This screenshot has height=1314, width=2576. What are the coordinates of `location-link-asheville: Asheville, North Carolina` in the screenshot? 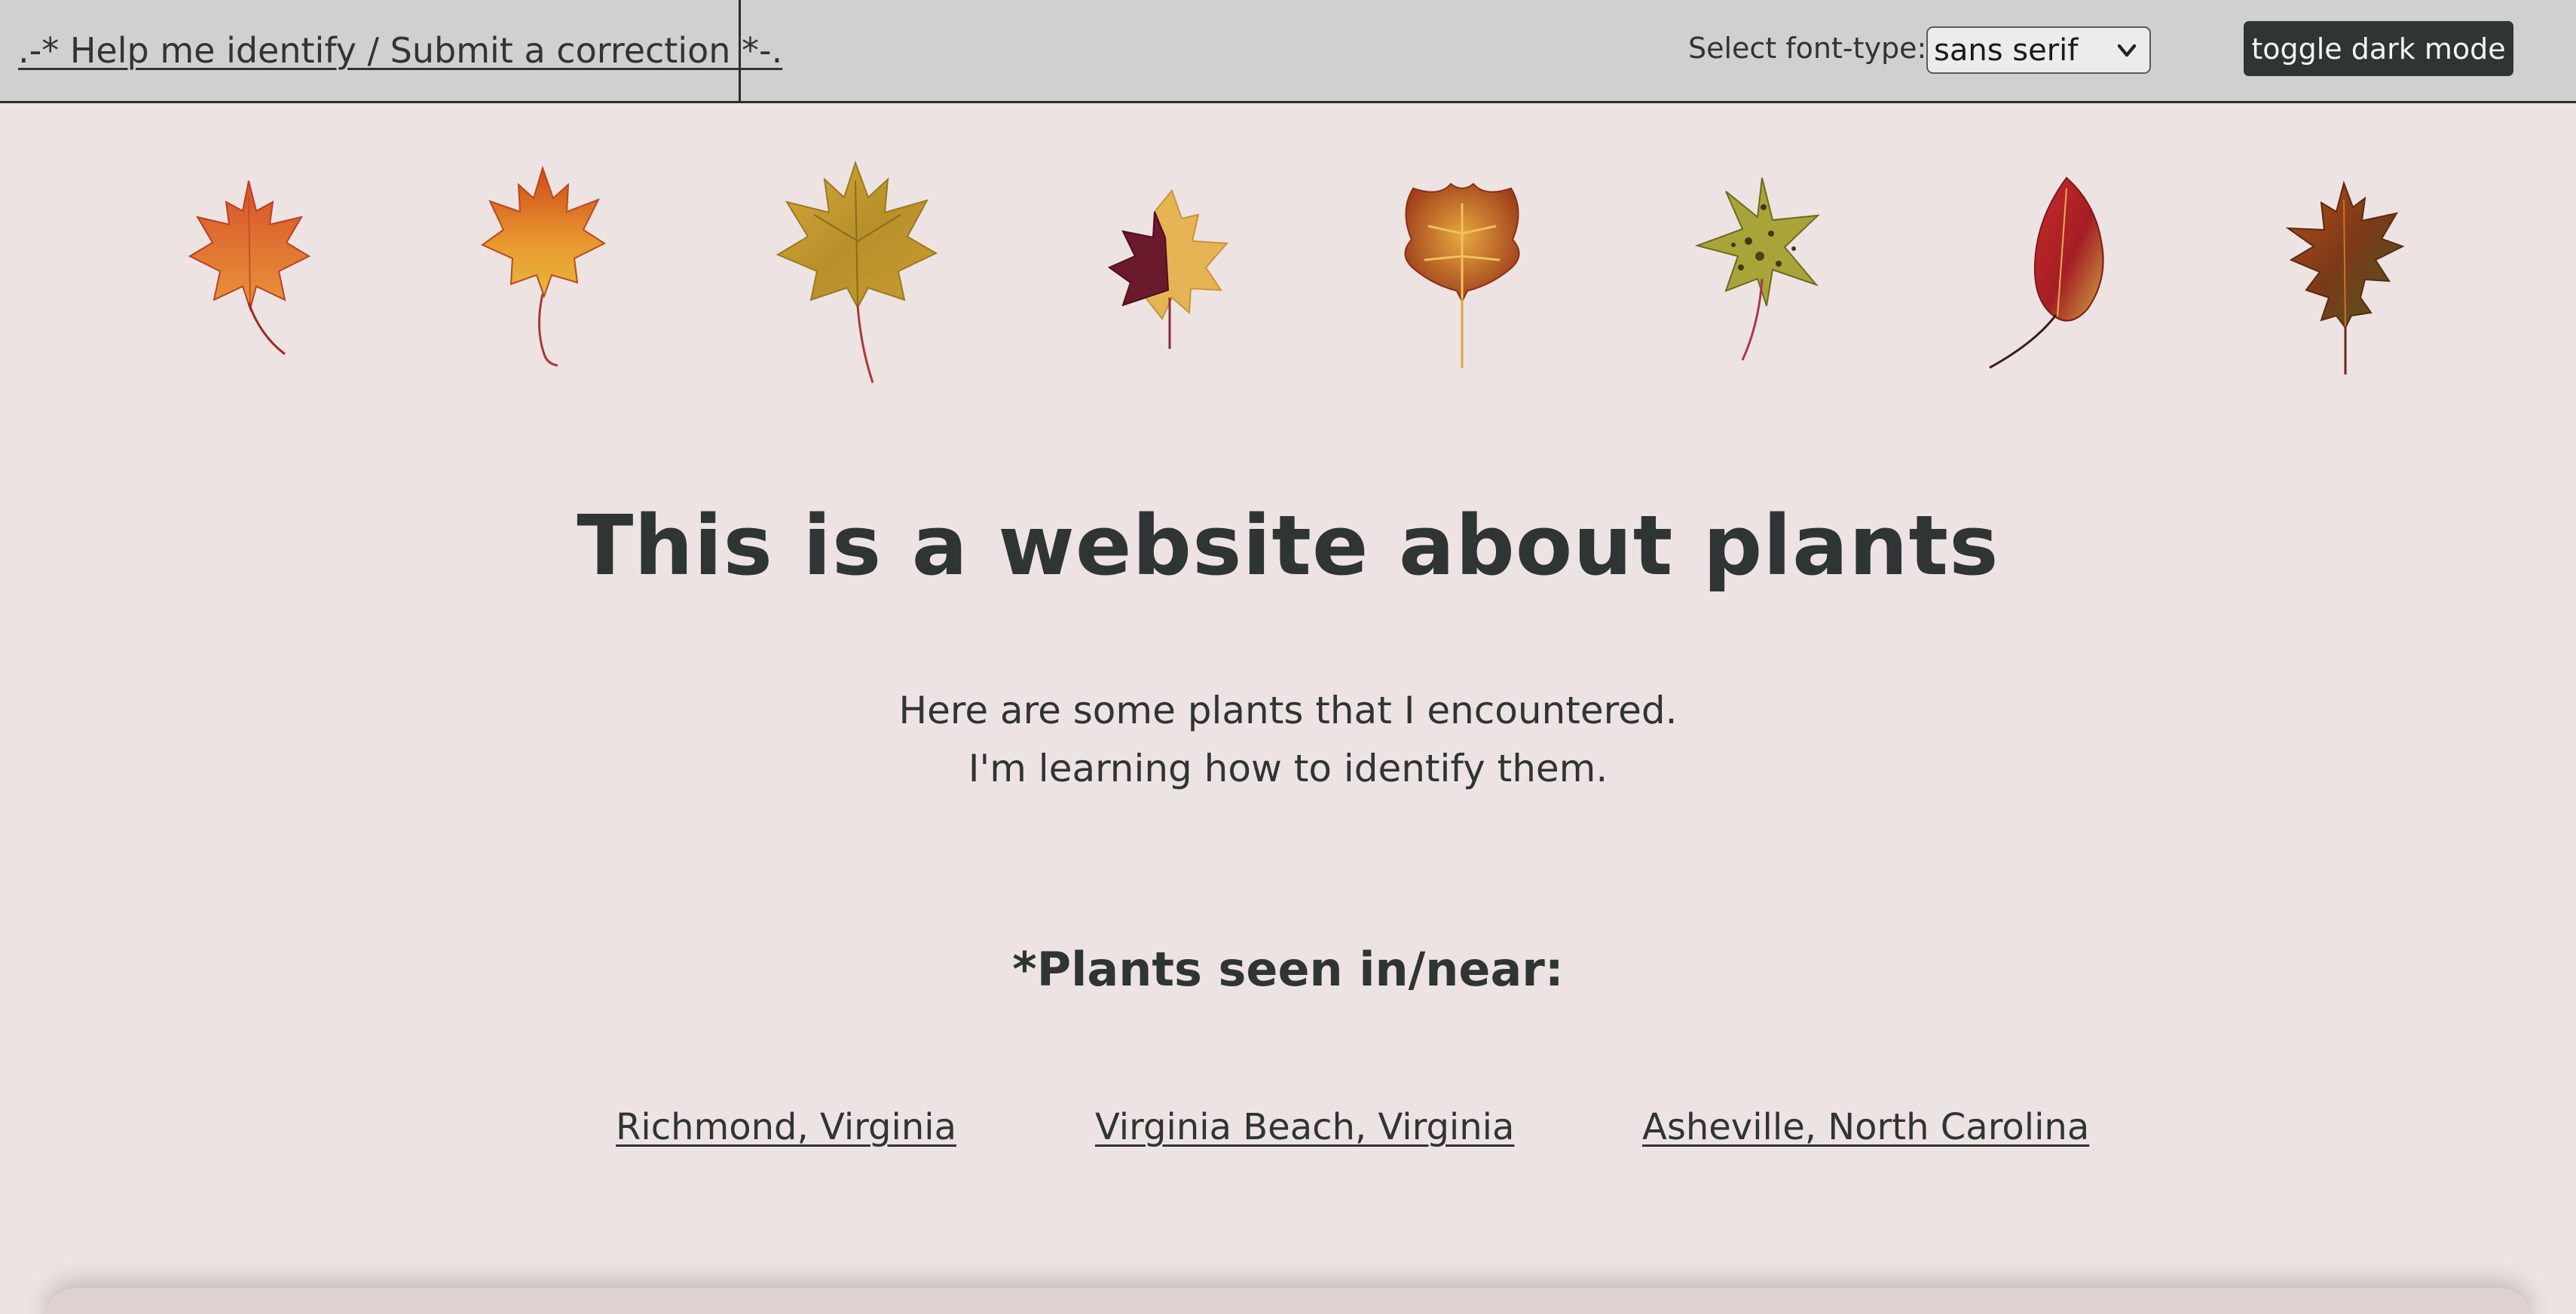 It's located at (1866, 1127).